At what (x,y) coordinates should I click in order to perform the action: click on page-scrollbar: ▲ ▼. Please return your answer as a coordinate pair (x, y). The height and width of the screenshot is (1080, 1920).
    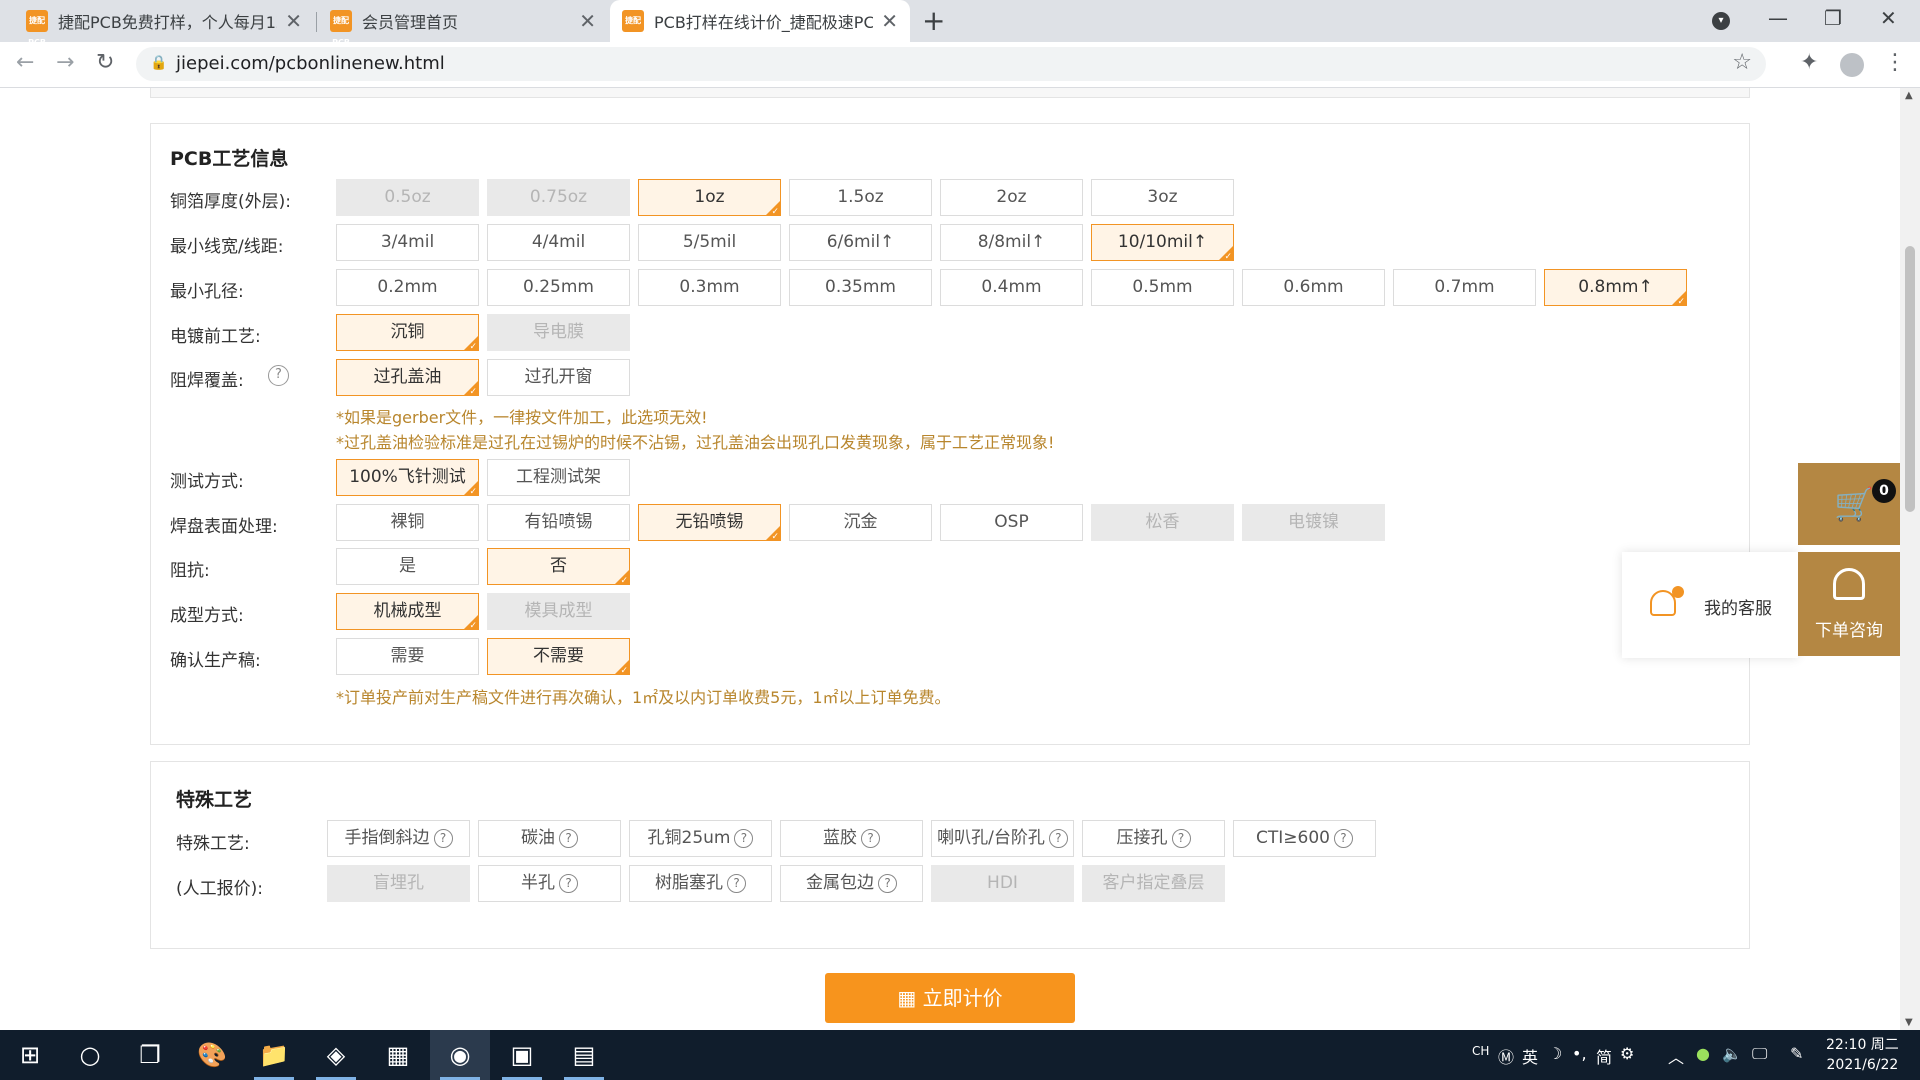
    Looking at the image, I should click on (1910, 559).